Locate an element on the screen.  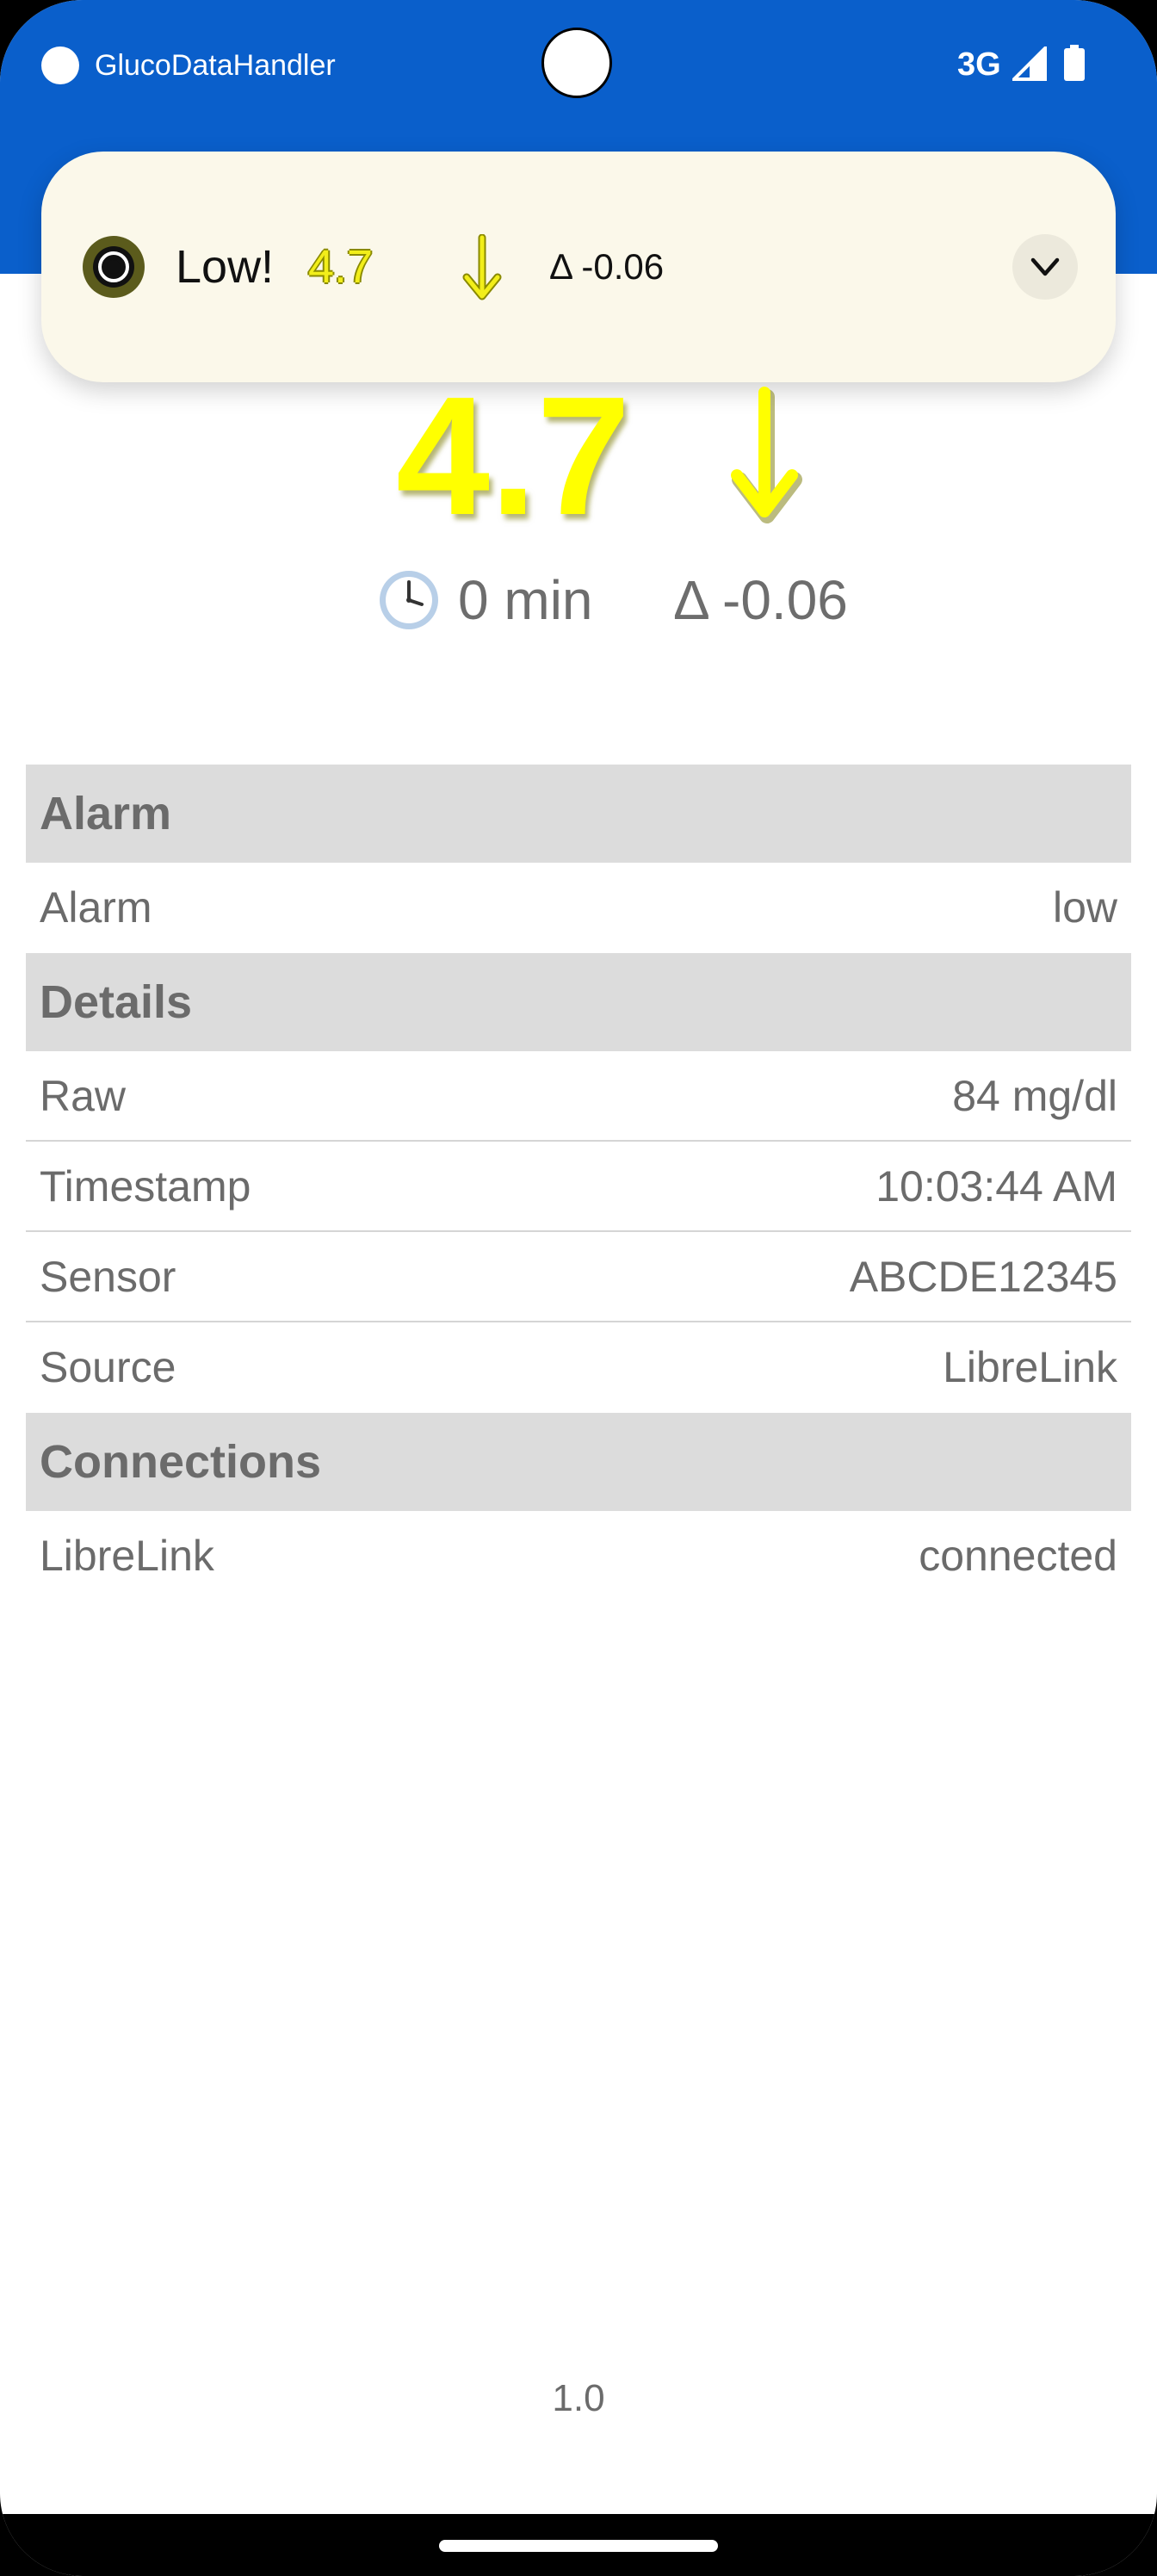
section-title: Connections is located at coordinates (181, 1462).